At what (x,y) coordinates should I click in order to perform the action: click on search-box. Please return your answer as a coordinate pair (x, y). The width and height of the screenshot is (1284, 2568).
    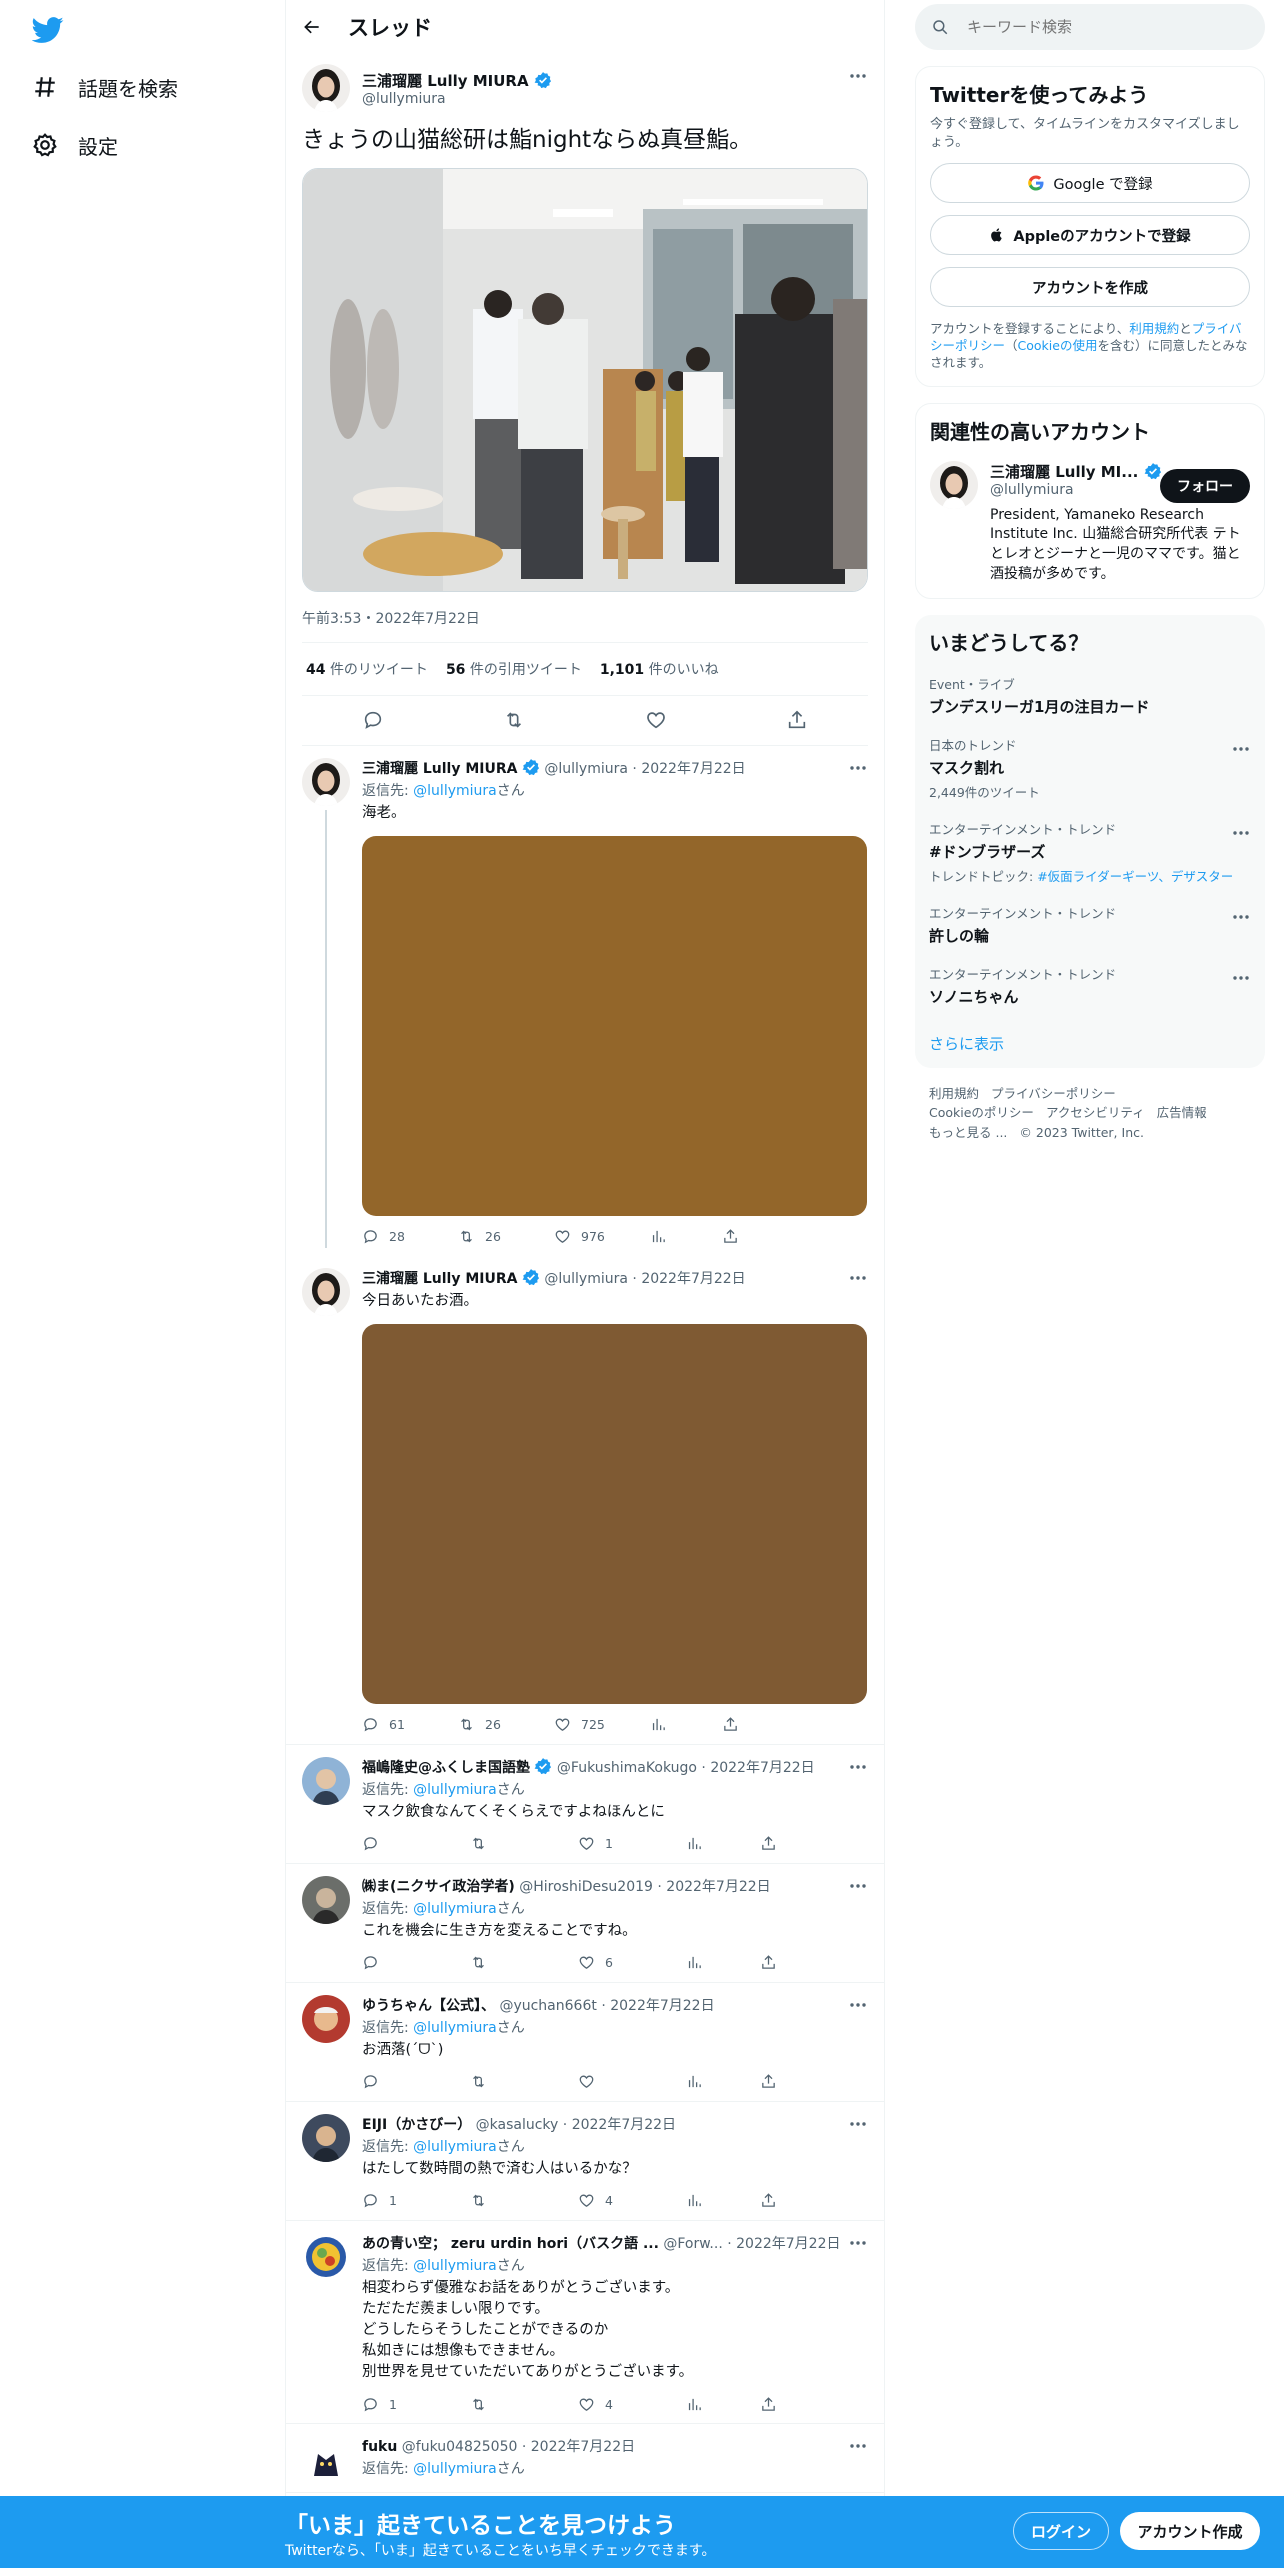
    Looking at the image, I should click on (1090, 27).